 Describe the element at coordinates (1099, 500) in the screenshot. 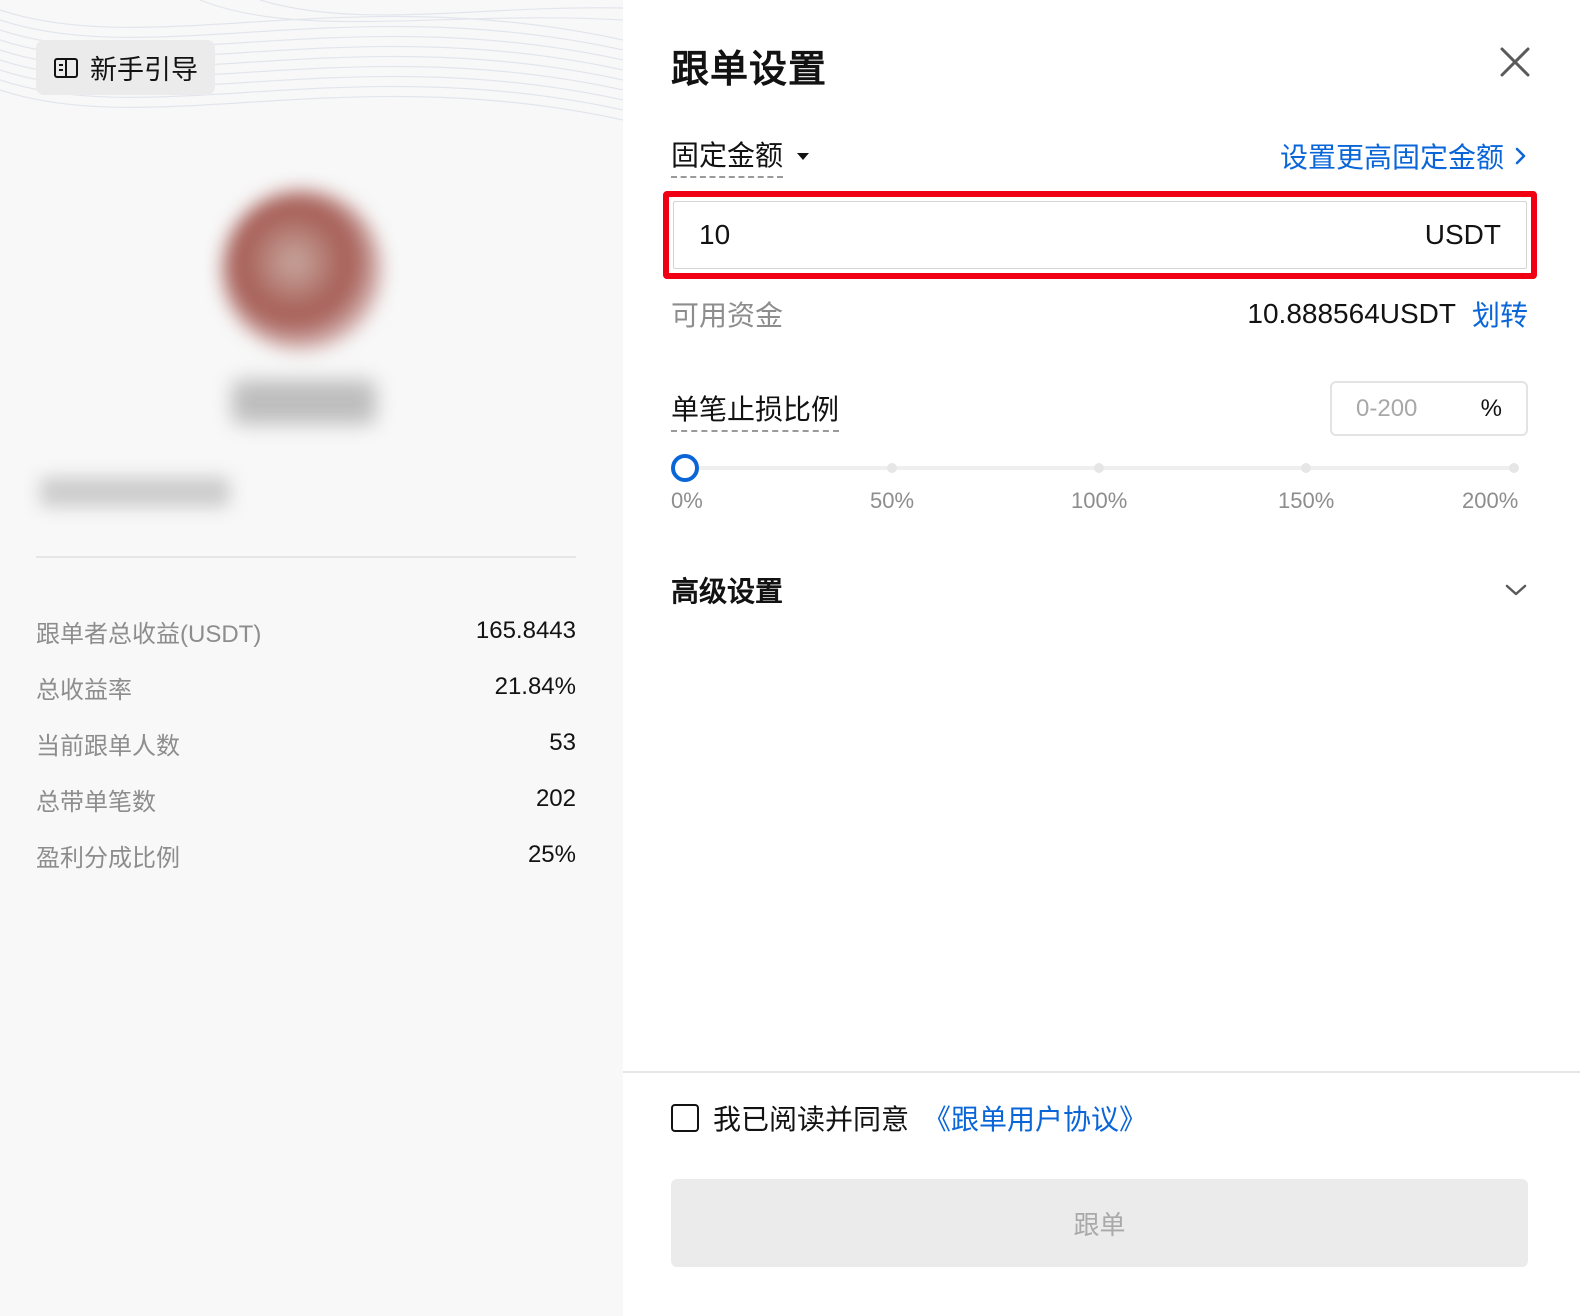

I see `slider-mark-label: 100%` at that location.